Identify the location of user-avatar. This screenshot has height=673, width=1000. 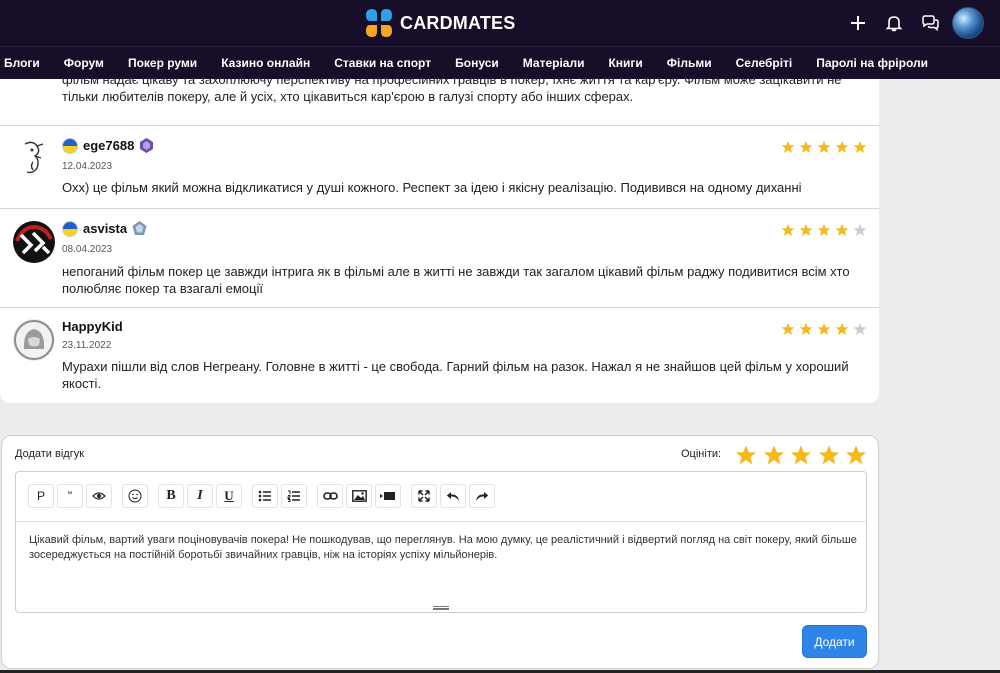
(968, 23).